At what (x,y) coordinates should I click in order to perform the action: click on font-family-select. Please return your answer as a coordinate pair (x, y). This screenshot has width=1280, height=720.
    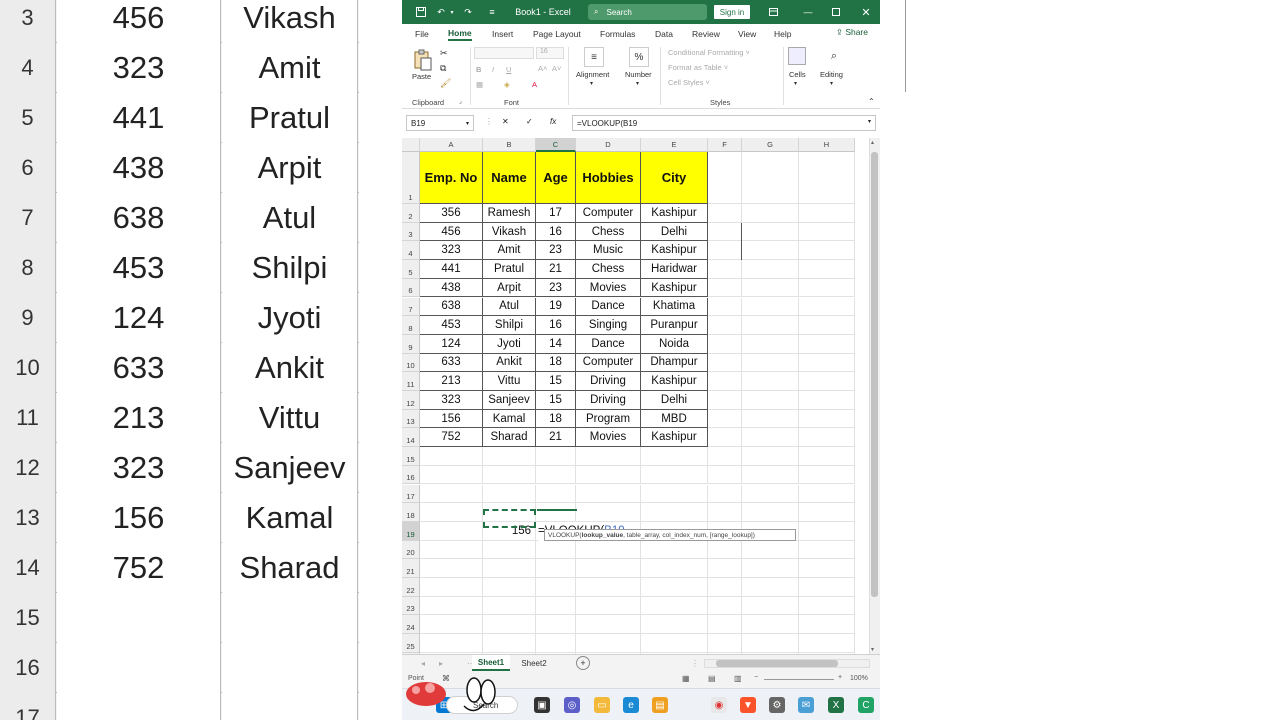
    Looking at the image, I should click on (504, 53).